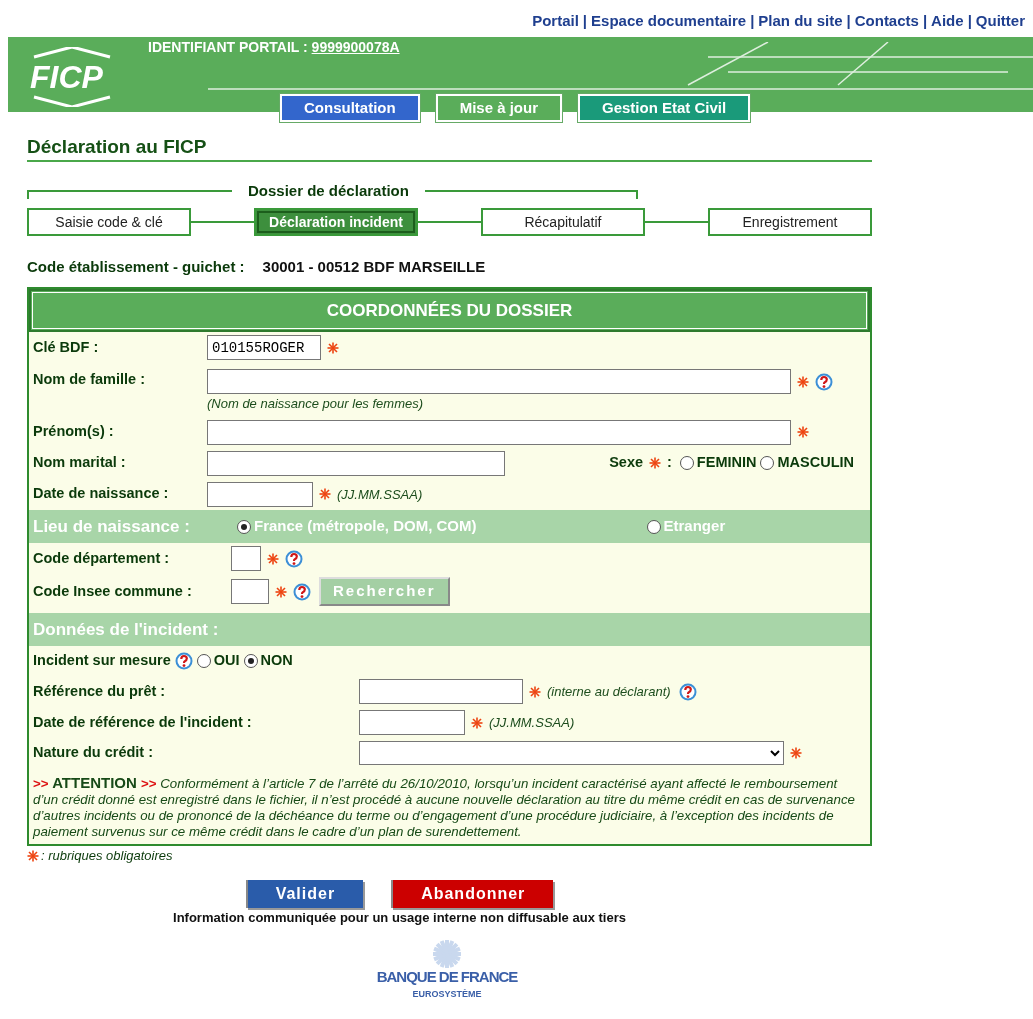 The width and height of the screenshot is (1033, 1019). Describe the element at coordinates (316, 404) in the screenshot. I see `hint-text: (Nom de naissance pour les femmes)` at that location.